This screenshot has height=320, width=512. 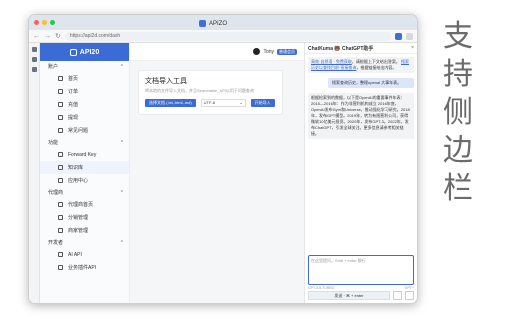 What do you see at coordinates (227, 36) in the screenshot?
I see `url-field: https://api2d.com/dash` at bounding box center [227, 36].